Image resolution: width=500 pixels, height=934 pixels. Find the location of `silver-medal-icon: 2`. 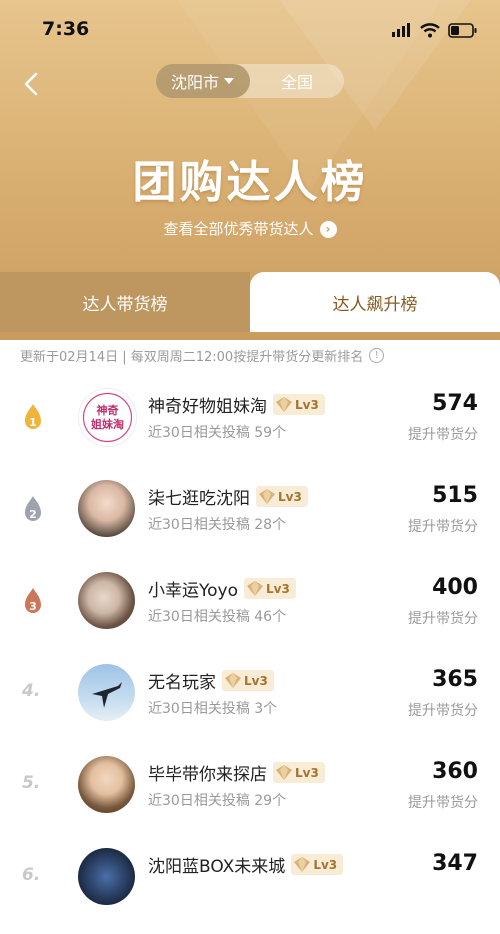

silver-medal-icon: 2 is located at coordinates (33, 508).